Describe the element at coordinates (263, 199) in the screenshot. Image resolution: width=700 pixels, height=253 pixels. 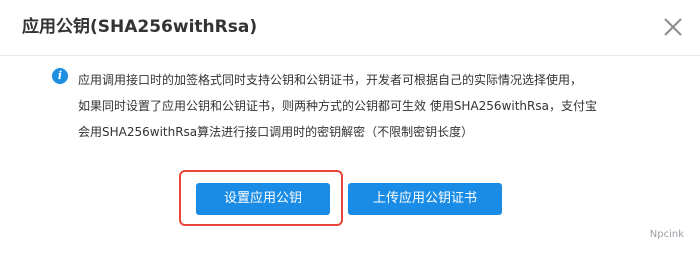
I see `set-public-key-button: 设置应用公钥` at that location.